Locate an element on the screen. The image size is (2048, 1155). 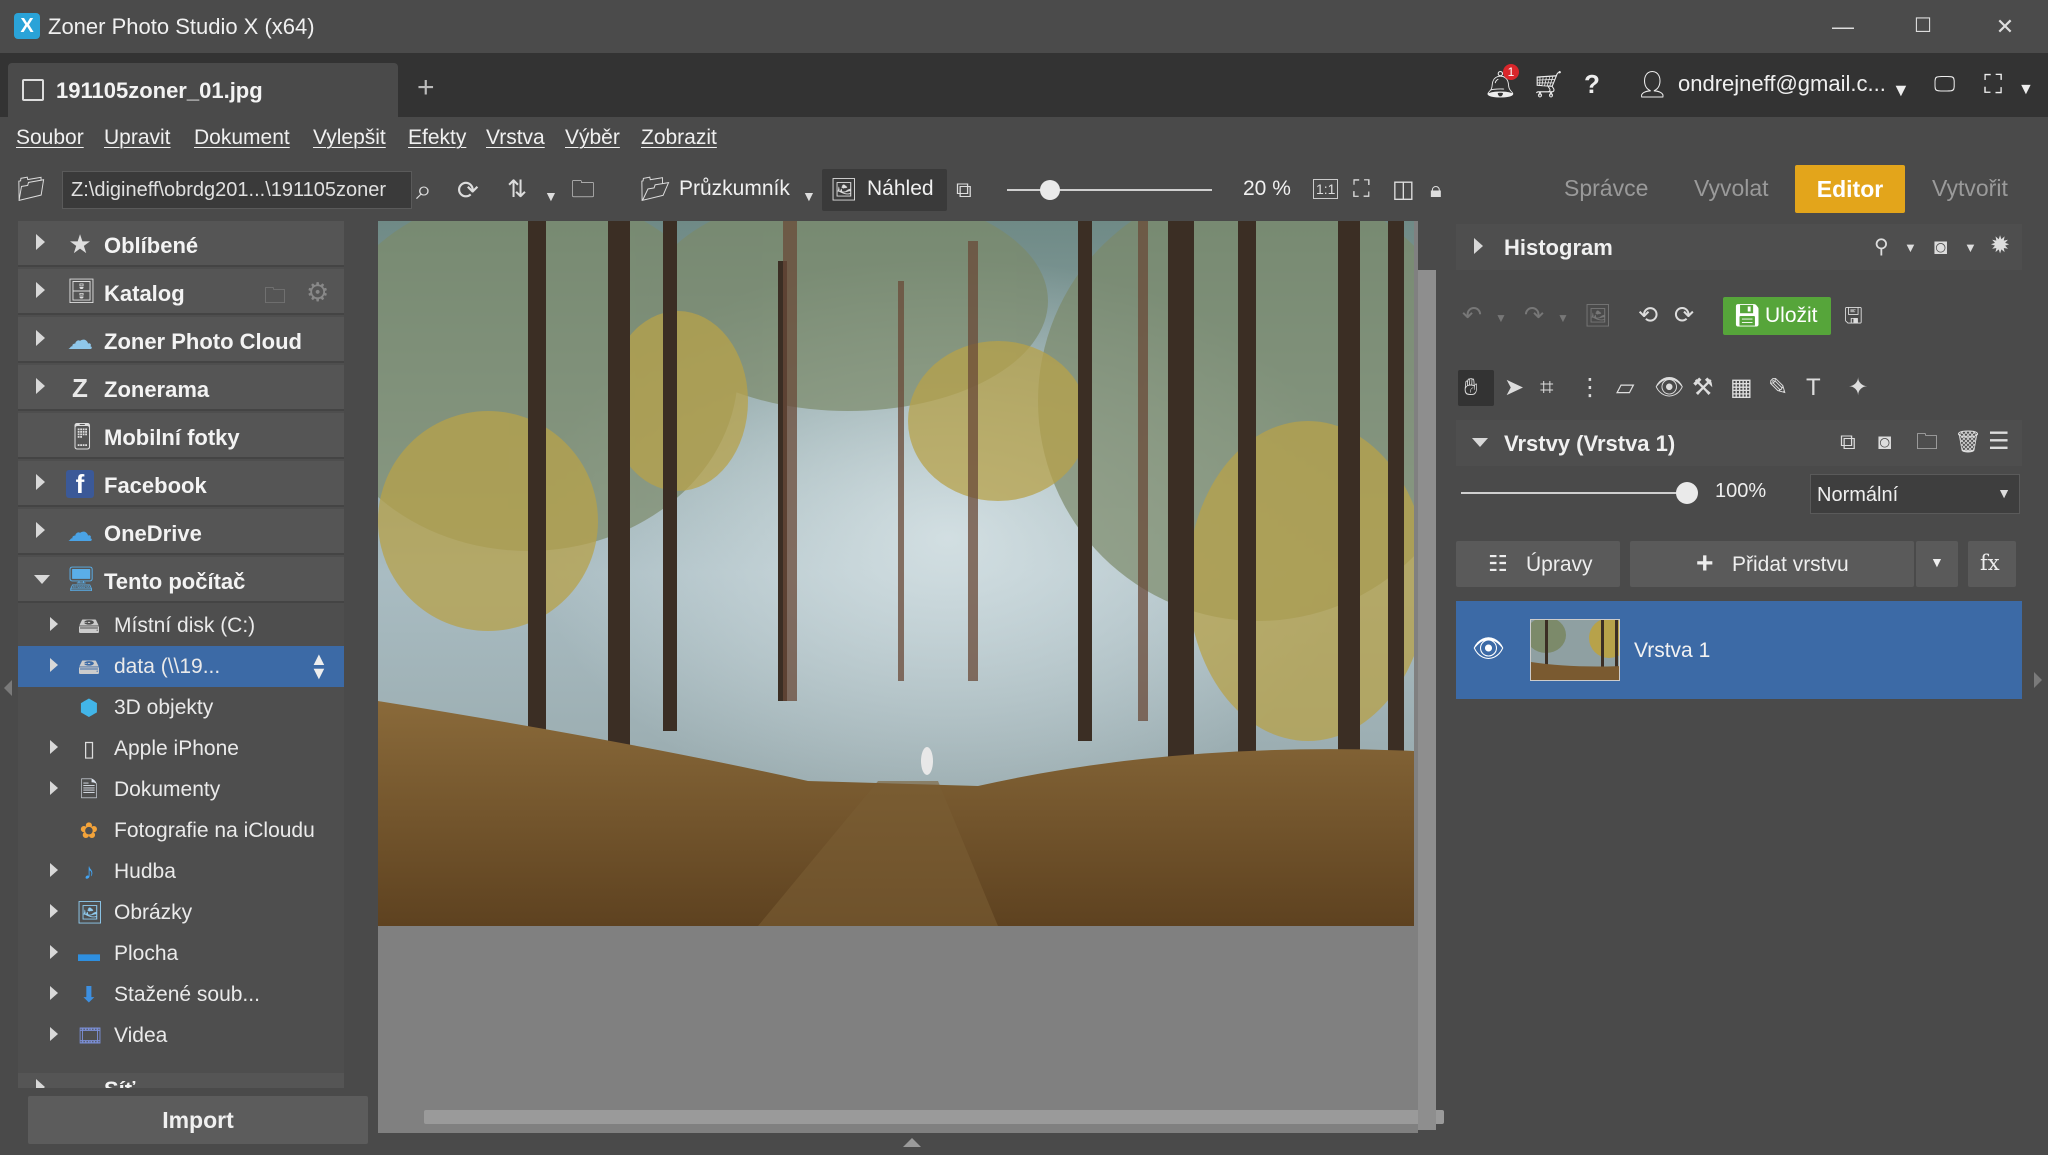
red-eye-tool-icon: 👁︎ is located at coordinates (1669, 388).